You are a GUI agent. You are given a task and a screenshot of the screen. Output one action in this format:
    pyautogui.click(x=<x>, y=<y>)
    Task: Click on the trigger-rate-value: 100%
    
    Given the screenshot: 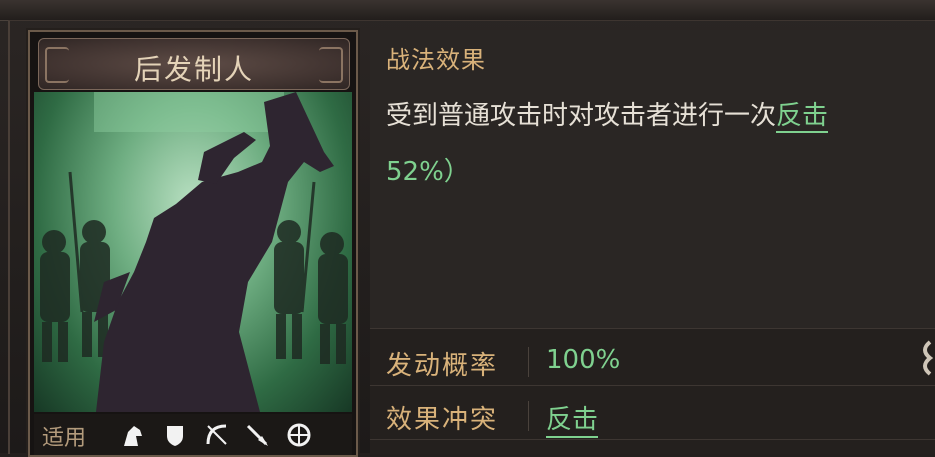 What is the action you would take?
    pyautogui.click(x=583, y=360)
    